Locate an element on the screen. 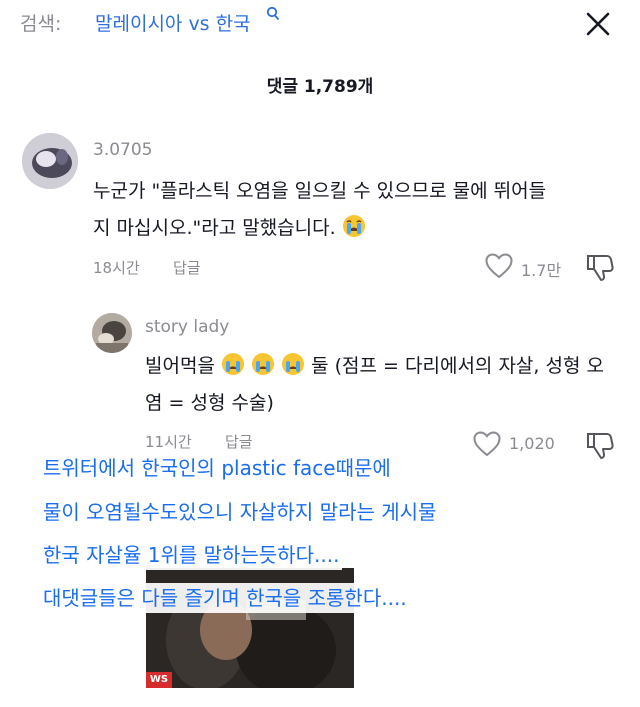  reply-body-before: 빌어먹을 is located at coordinates (180, 366).